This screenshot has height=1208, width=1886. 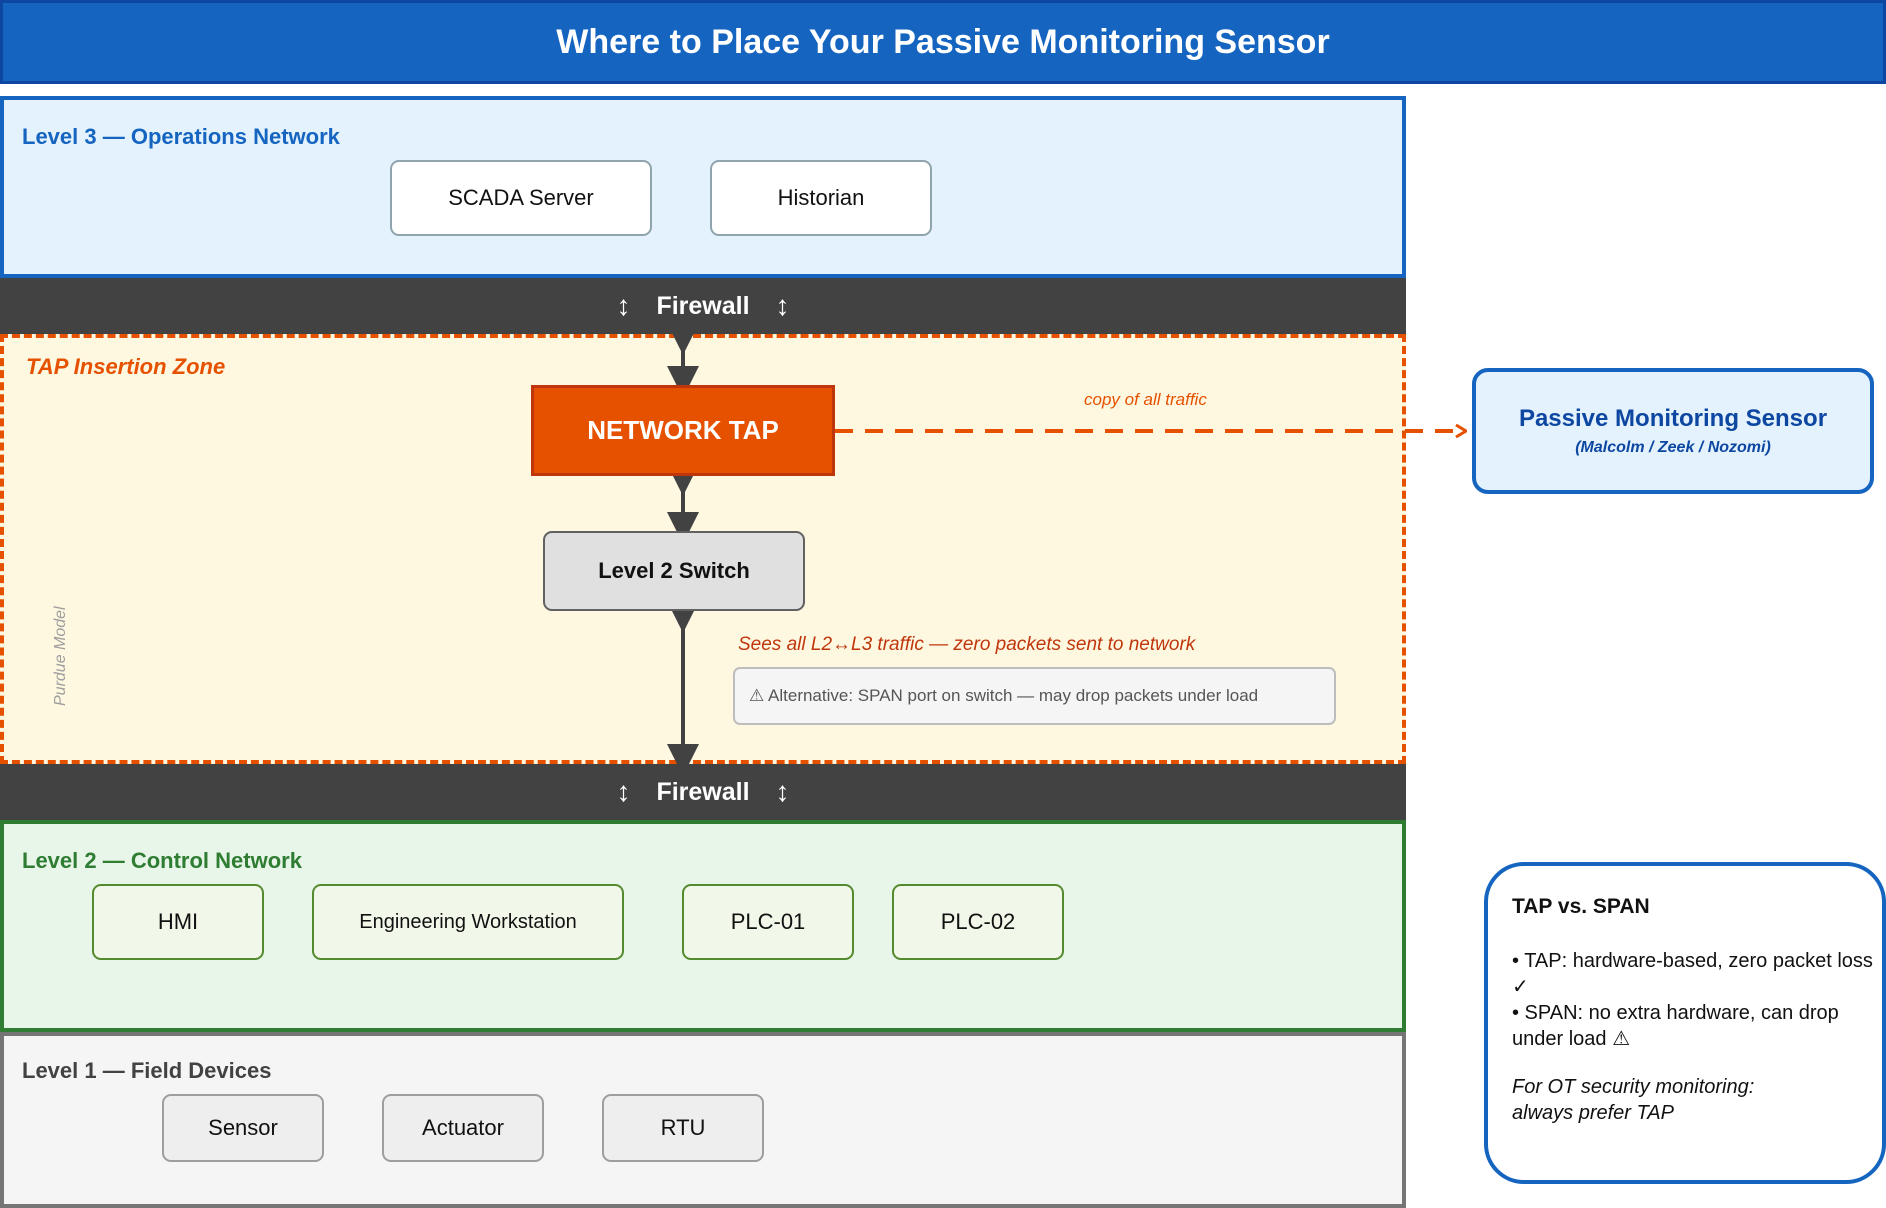 I want to click on comparison-footer-line2: always prefer TAP, so click(x=1593, y=1113).